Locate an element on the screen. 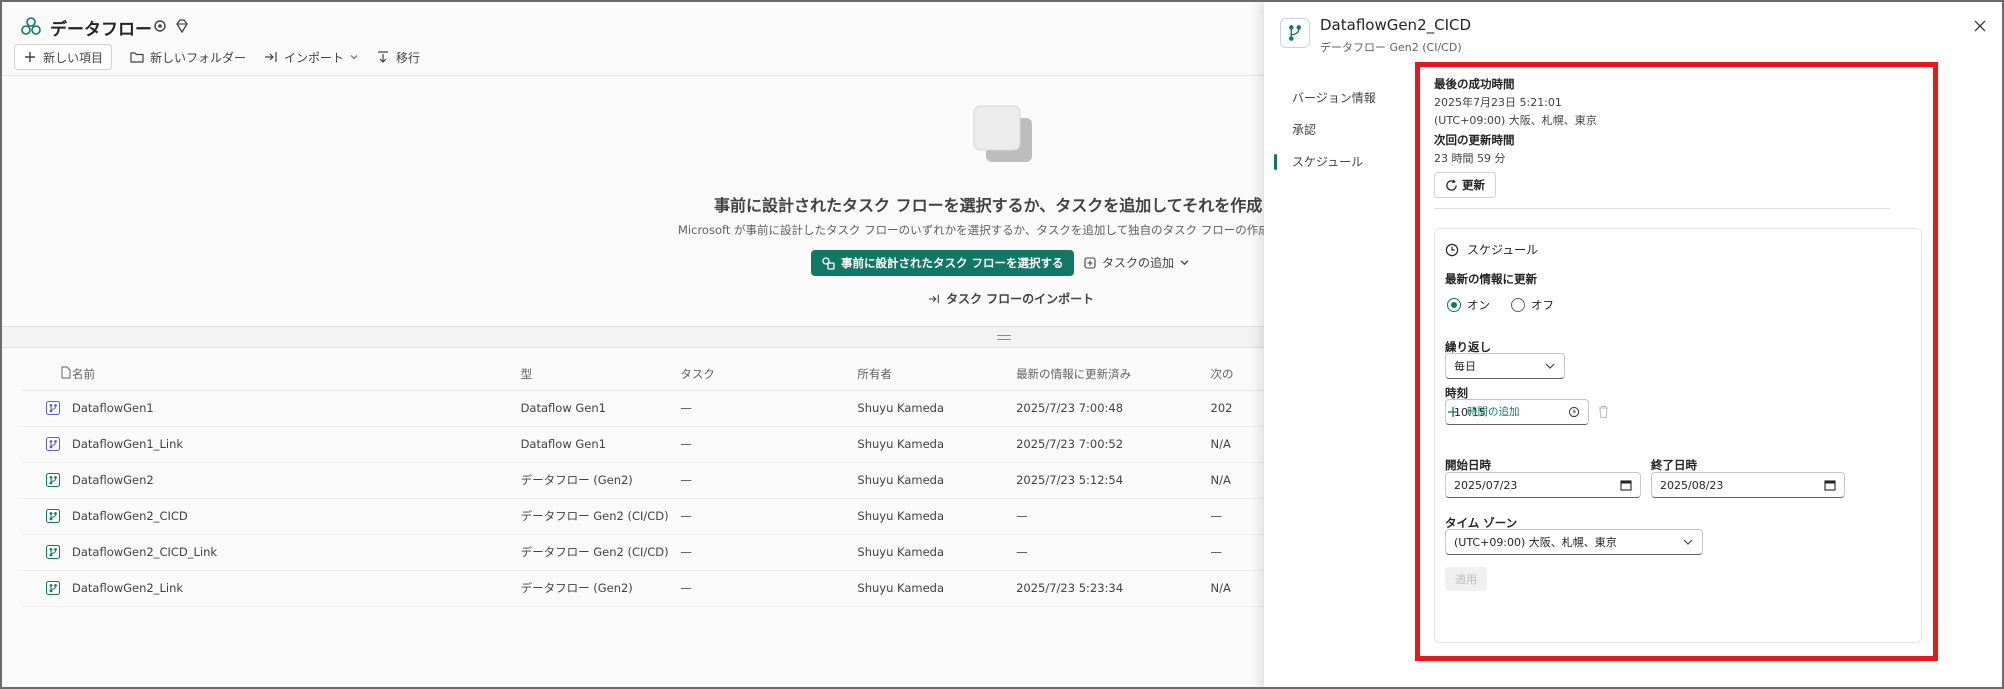 This screenshot has height=689, width=2004. workspace-settings-icon is located at coordinates (160, 26).